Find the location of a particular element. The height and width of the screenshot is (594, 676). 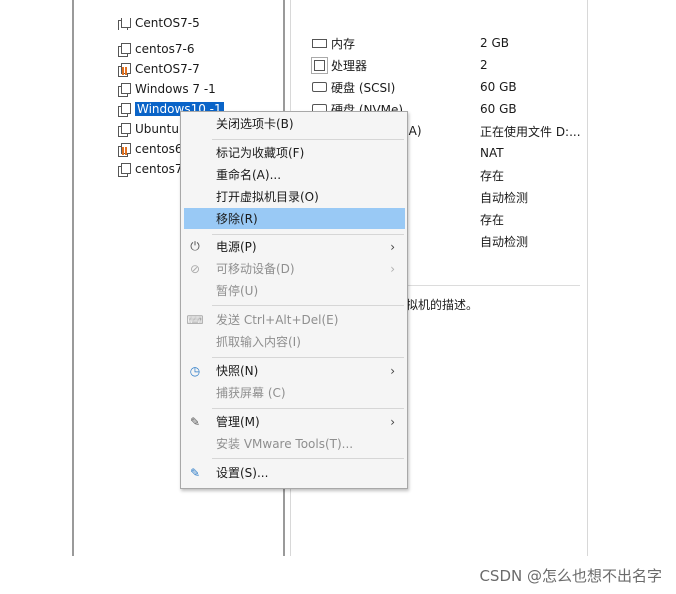

device-value: NAT is located at coordinates (492, 153).